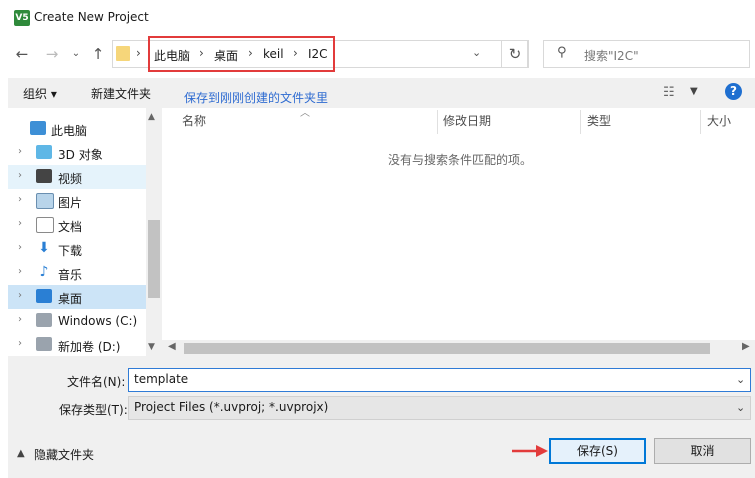 This screenshot has width=755, height=478. What do you see at coordinates (38, 128) in the screenshot?
I see `computer-icon` at bounding box center [38, 128].